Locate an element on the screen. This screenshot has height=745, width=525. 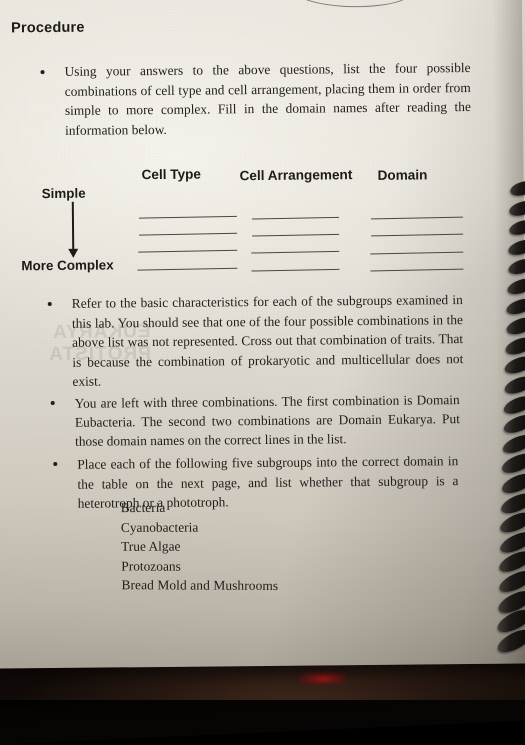
list-item: Cyanobacteria is located at coordinates (159, 527).